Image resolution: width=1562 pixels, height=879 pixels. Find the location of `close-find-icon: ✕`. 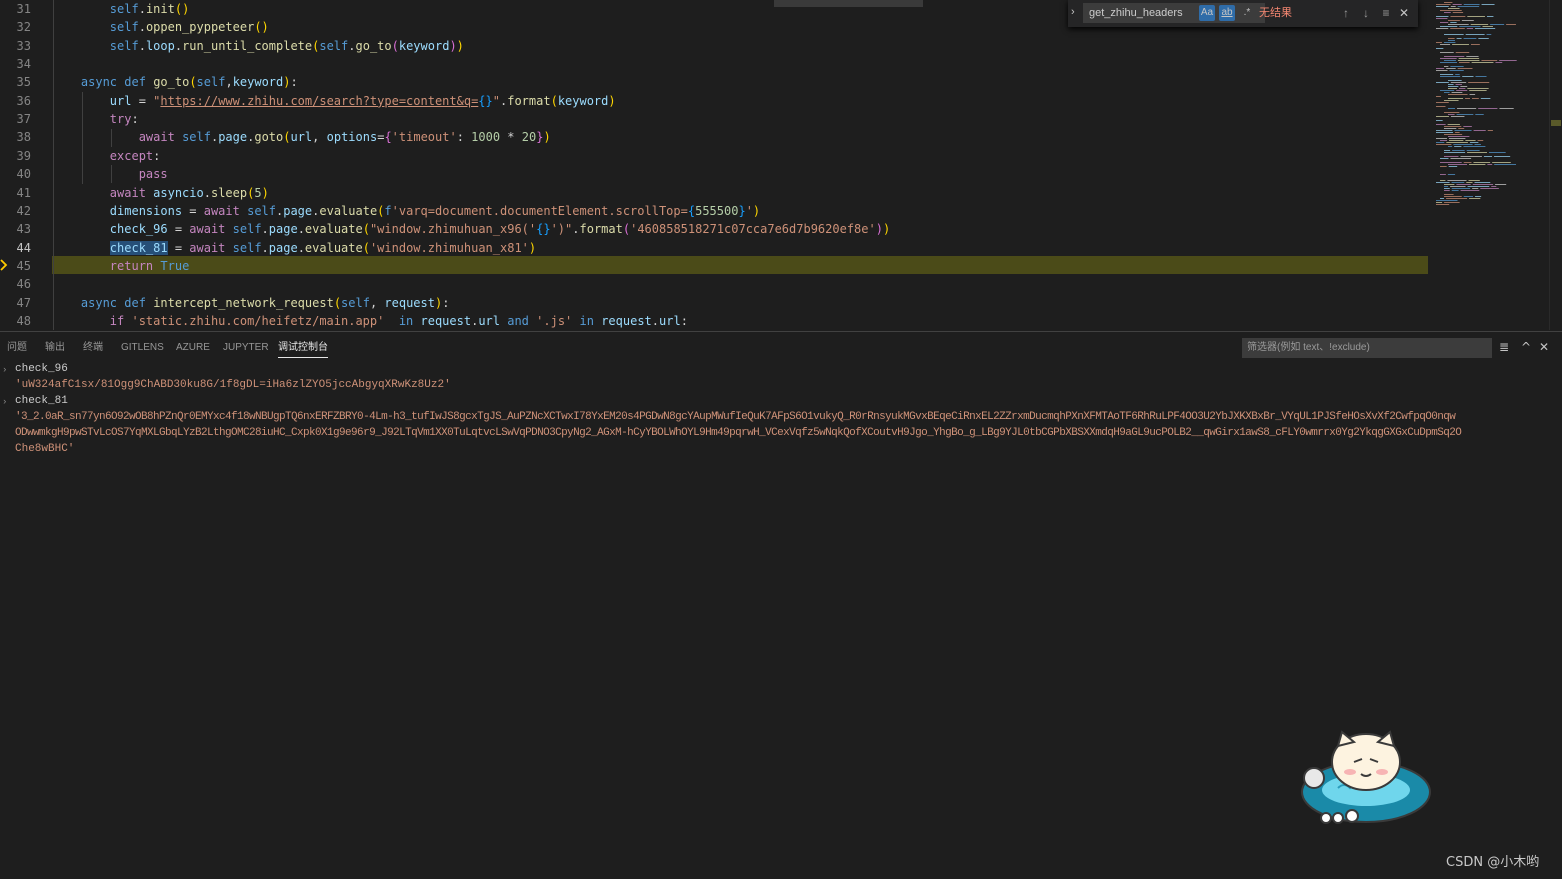

close-find-icon: ✕ is located at coordinates (1404, 13).